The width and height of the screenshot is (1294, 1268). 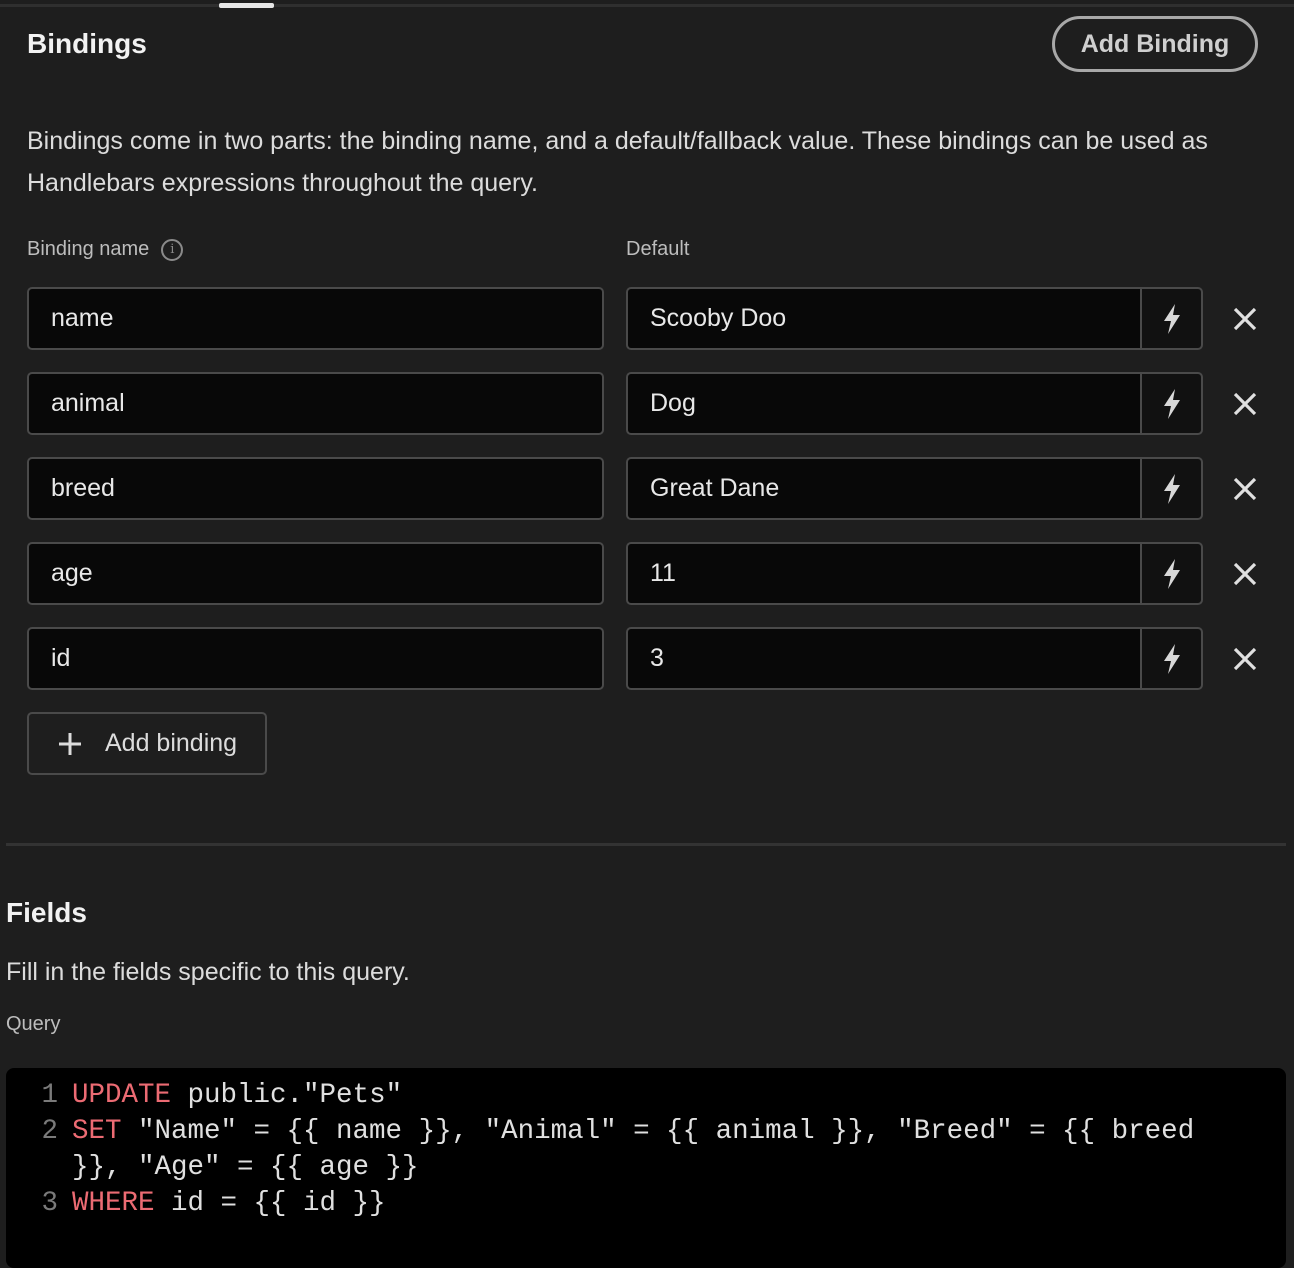 I want to click on binding-name-input: breed, so click(x=315, y=488).